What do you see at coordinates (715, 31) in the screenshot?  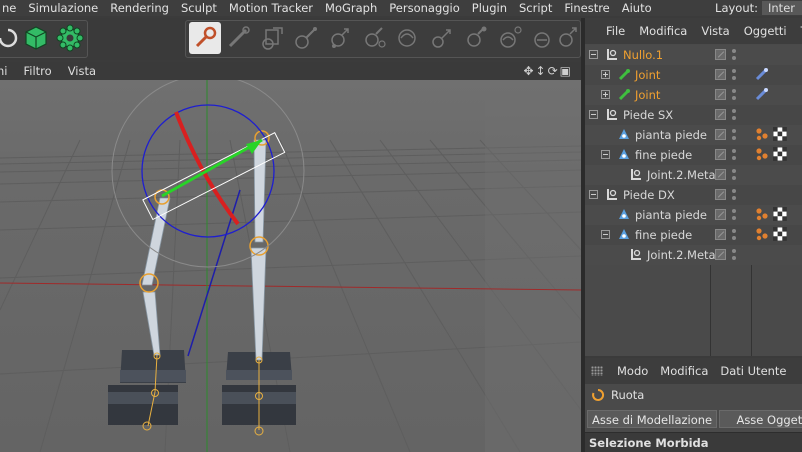 I see `om-menu-item: Vista` at bounding box center [715, 31].